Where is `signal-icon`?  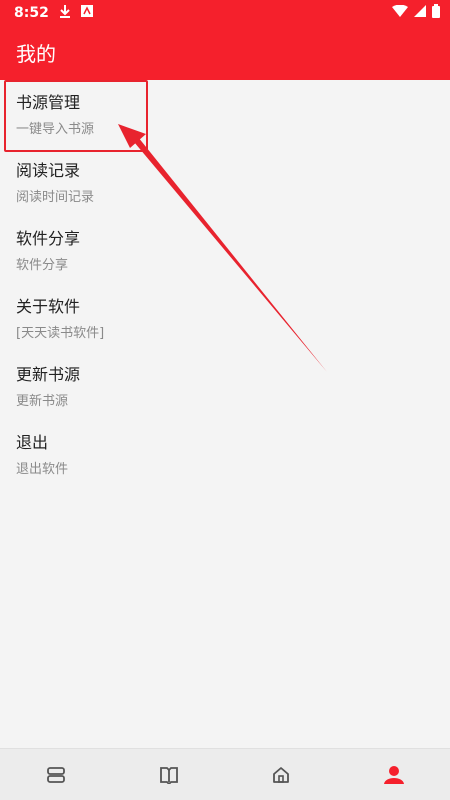 signal-icon is located at coordinates (420, 13).